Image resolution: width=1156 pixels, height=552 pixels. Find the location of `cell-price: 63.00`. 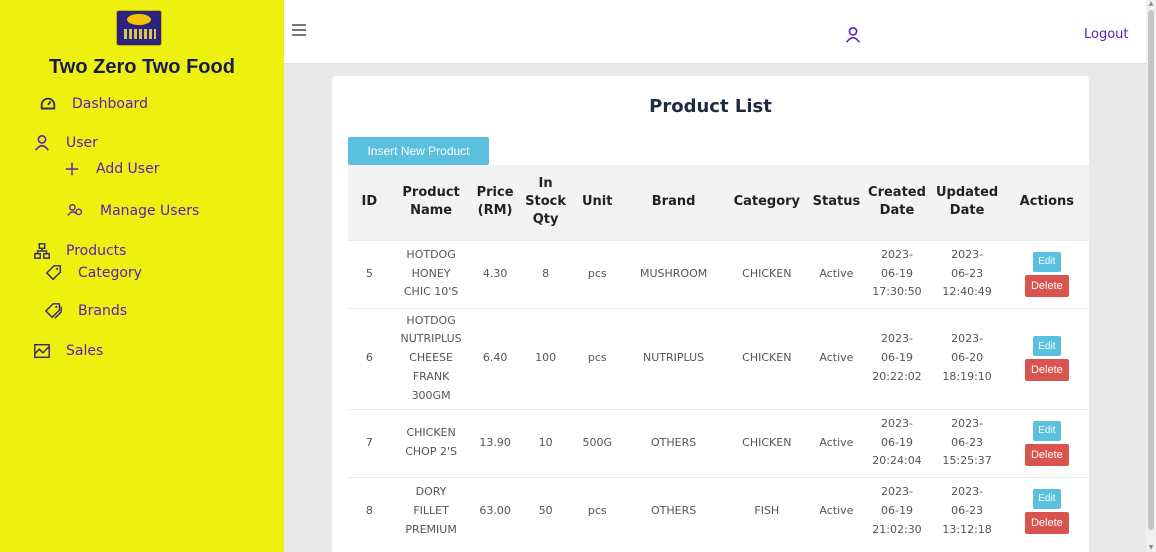

cell-price: 63.00 is located at coordinates (495, 510).